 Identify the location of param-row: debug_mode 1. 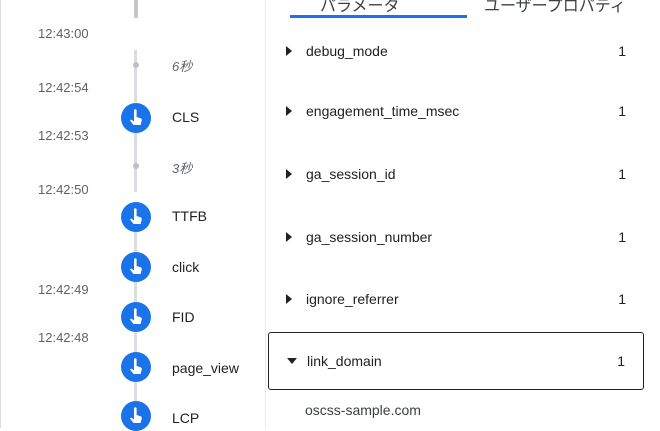
(456, 51).